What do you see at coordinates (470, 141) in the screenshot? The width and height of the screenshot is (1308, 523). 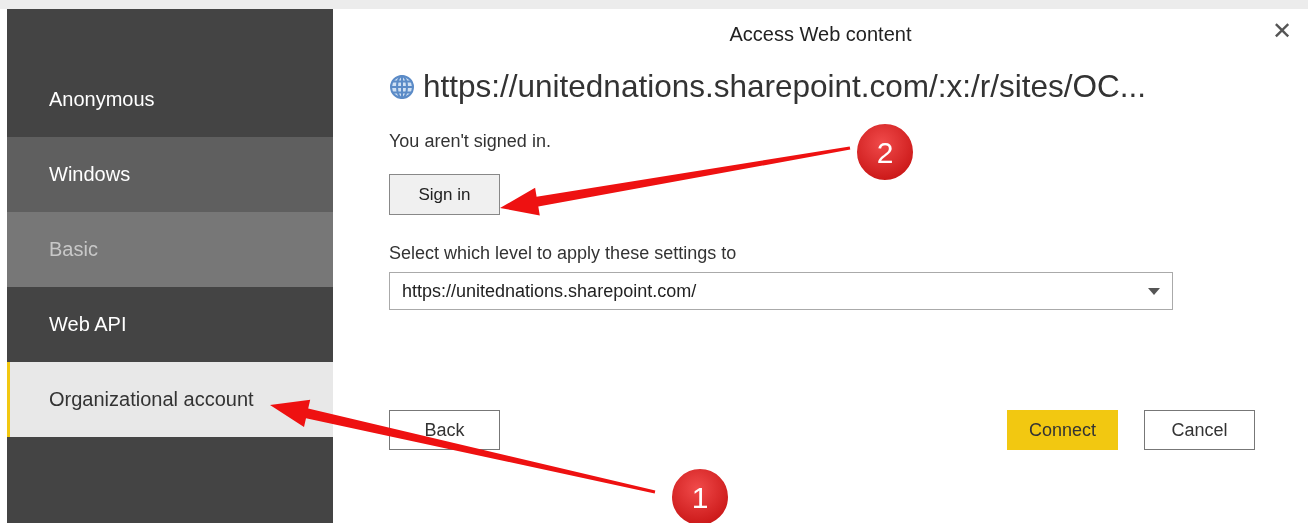 I see `status-text: You aren't signed in.` at bounding box center [470, 141].